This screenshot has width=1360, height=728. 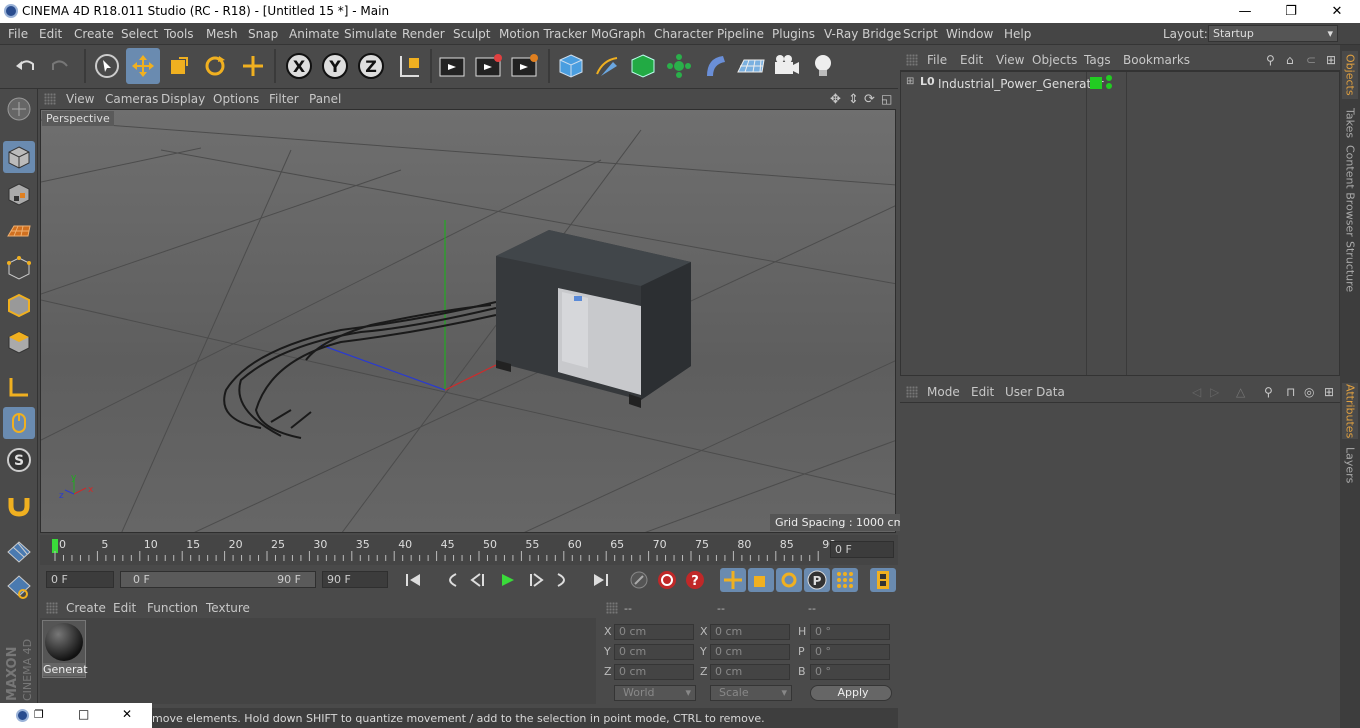 I want to click on current-frame-field: 0 F, so click(x=862, y=549).